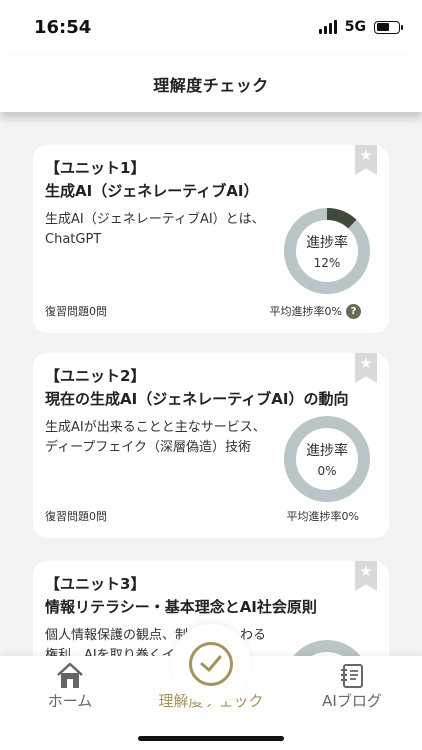  I want to click on battery-icon, so click(388, 27).